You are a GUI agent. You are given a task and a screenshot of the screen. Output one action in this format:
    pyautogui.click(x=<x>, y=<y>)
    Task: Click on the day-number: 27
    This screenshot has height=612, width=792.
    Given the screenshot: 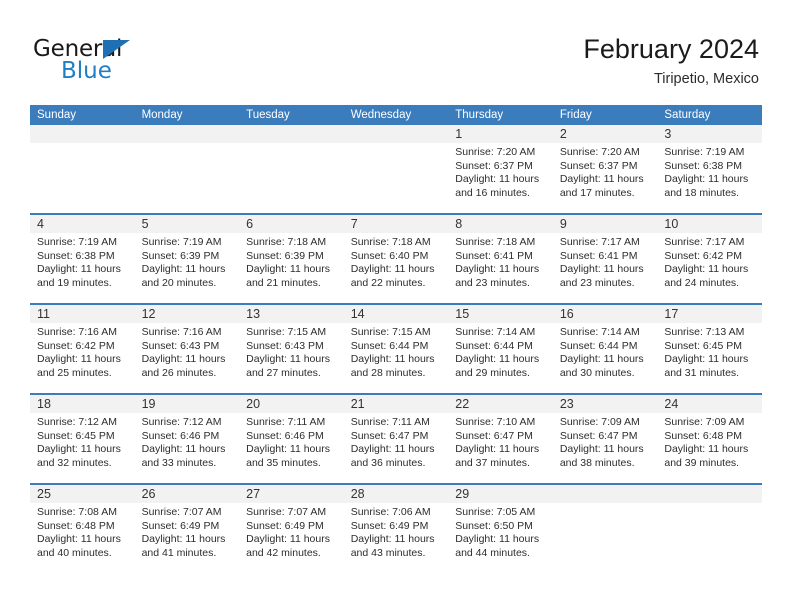 What is the action you would take?
    pyautogui.click(x=291, y=493)
    